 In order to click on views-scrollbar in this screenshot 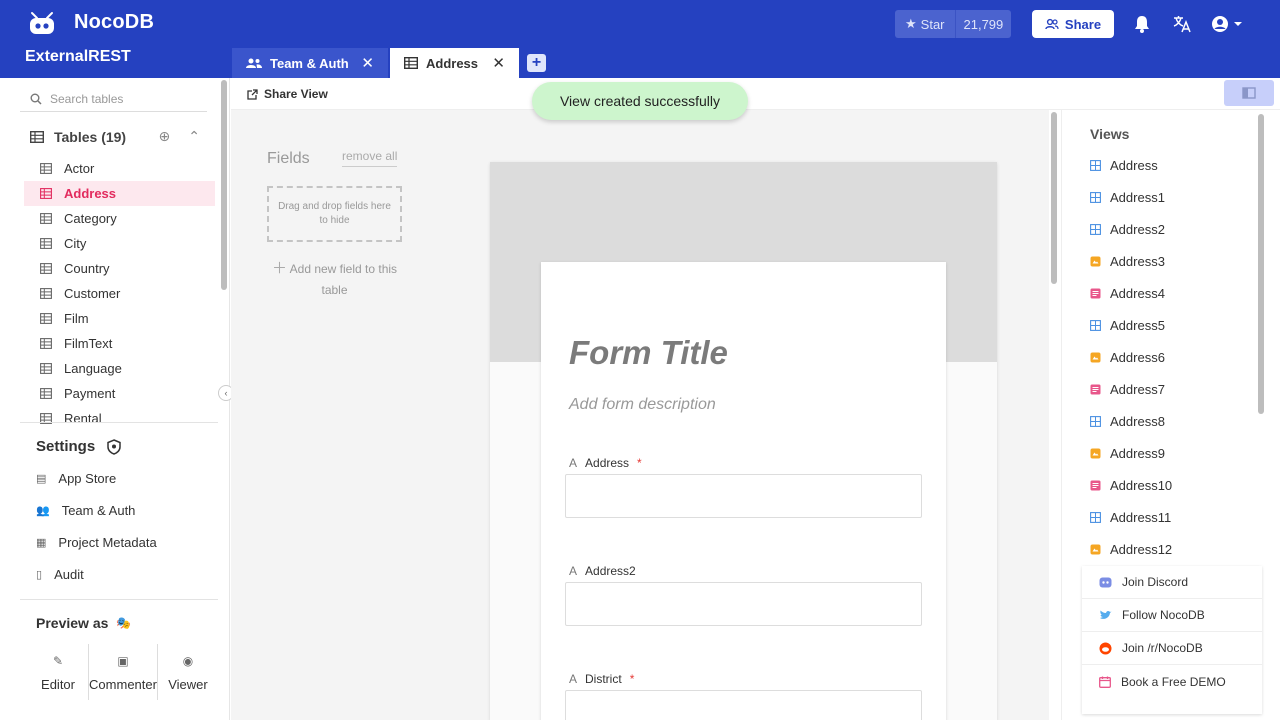, I will do `click(1261, 264)`.